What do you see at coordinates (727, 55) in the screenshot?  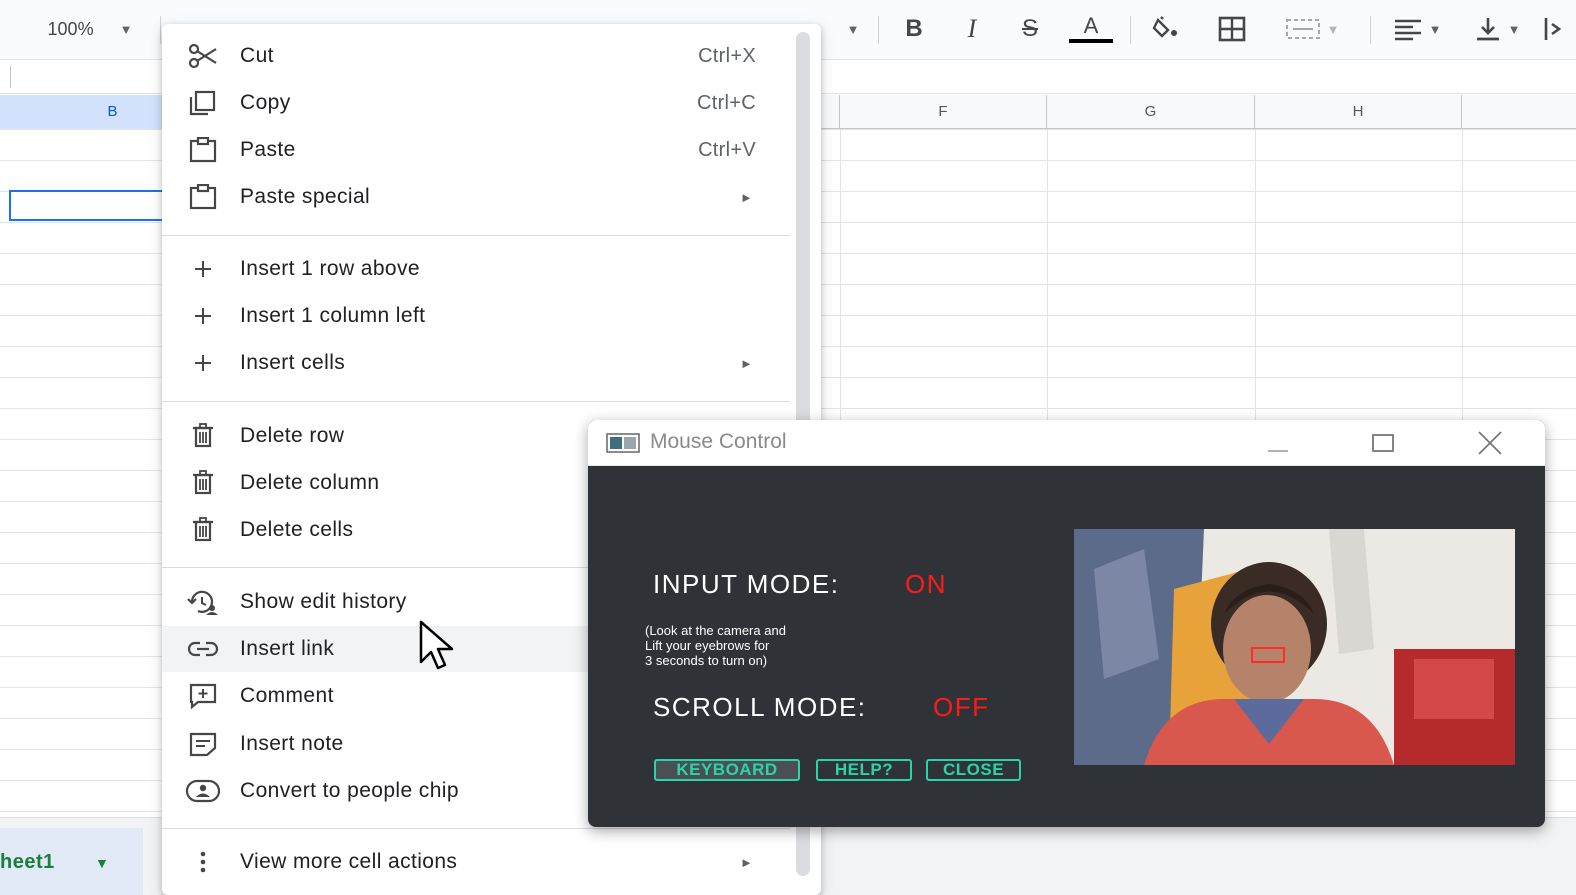 I see `menu-item-shortcut: Ctrl+X` at bounding box center [727, 55].